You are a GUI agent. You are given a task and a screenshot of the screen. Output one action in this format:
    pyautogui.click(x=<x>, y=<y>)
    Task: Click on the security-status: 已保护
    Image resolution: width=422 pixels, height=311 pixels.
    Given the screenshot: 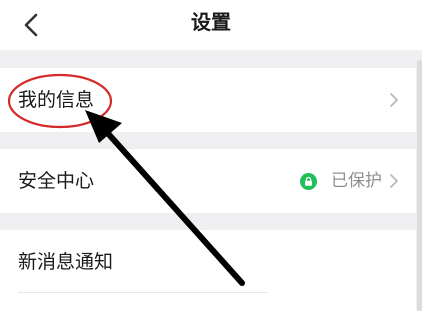 What is the action you would take?
    pyautogui.click(x=351, y=181)
    